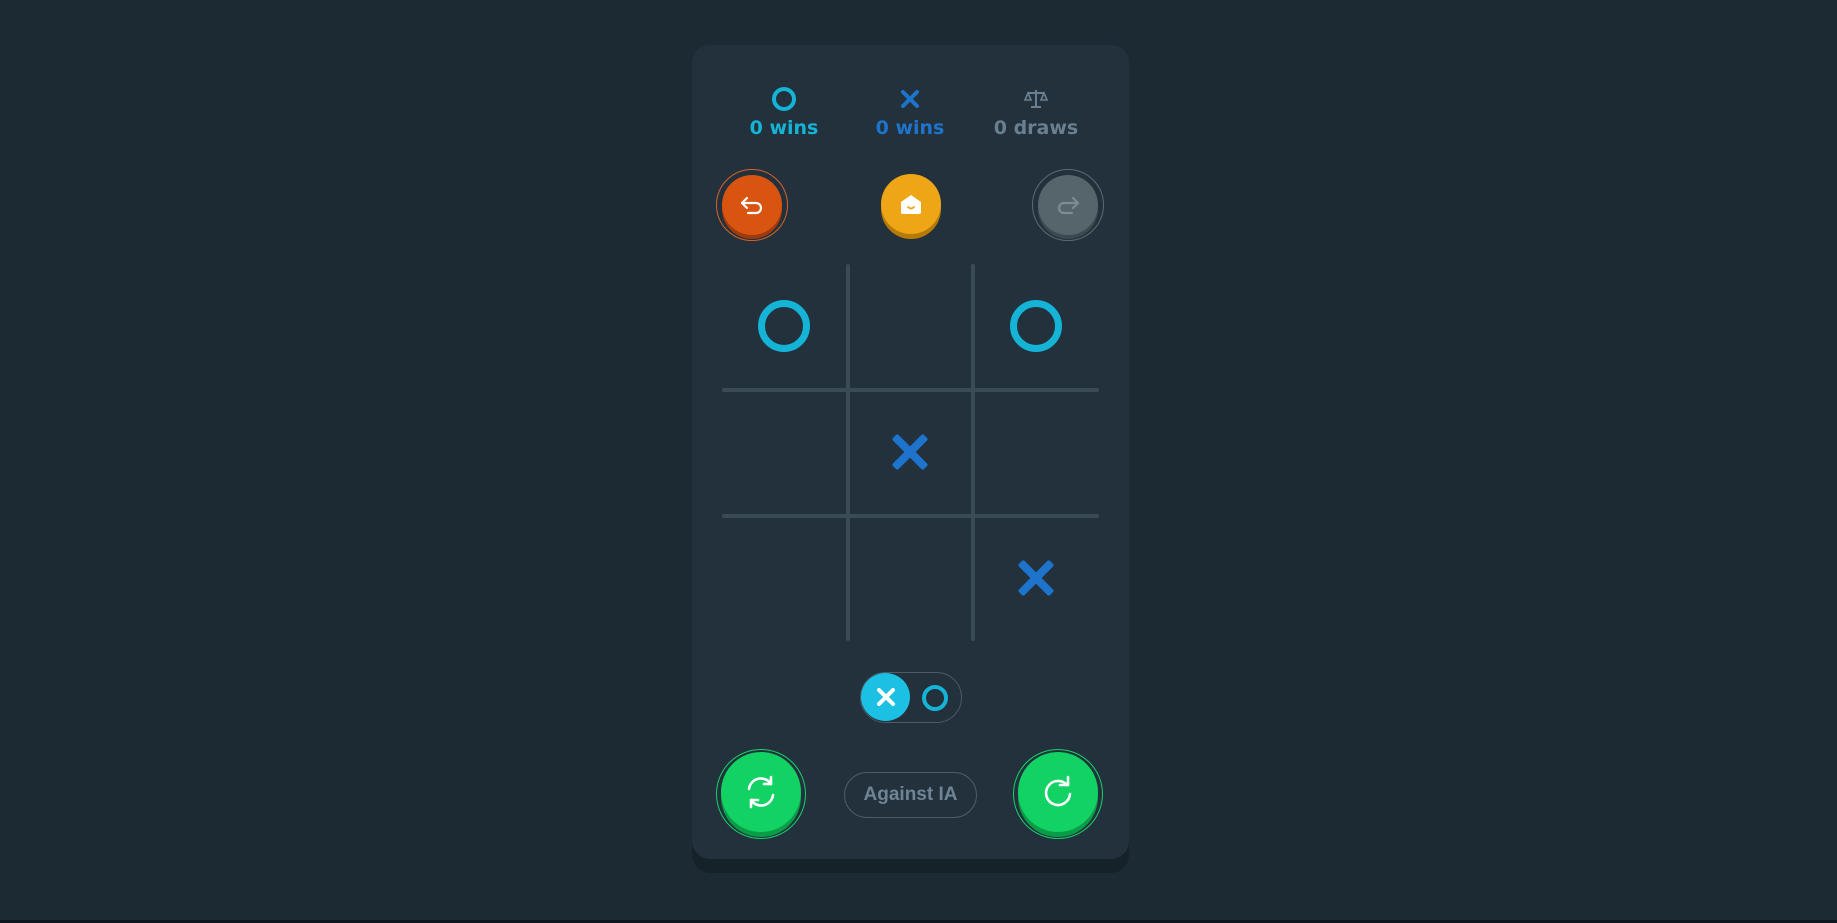 This screenshot has width=1837, height=923. What do you see at coordinates (1058, 791) in the screenshot?
I see `restart-icon` at bounding box center [1058, 791].